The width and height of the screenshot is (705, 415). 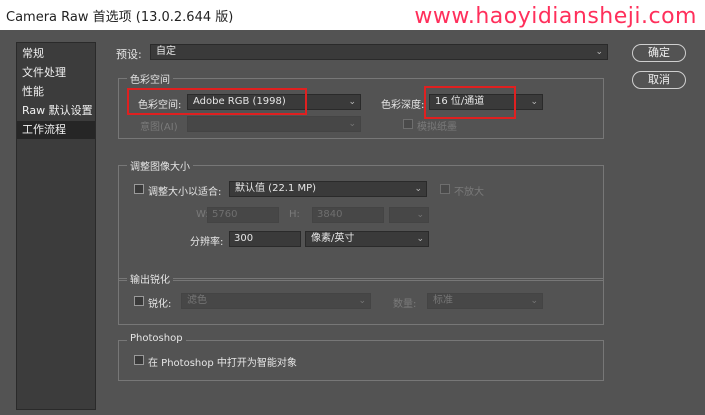 What do you see at coordinates (56, 130) in the screenshot?
I see `sidebar-item-workflow: 工作流程` at bounding box center [56, 130].